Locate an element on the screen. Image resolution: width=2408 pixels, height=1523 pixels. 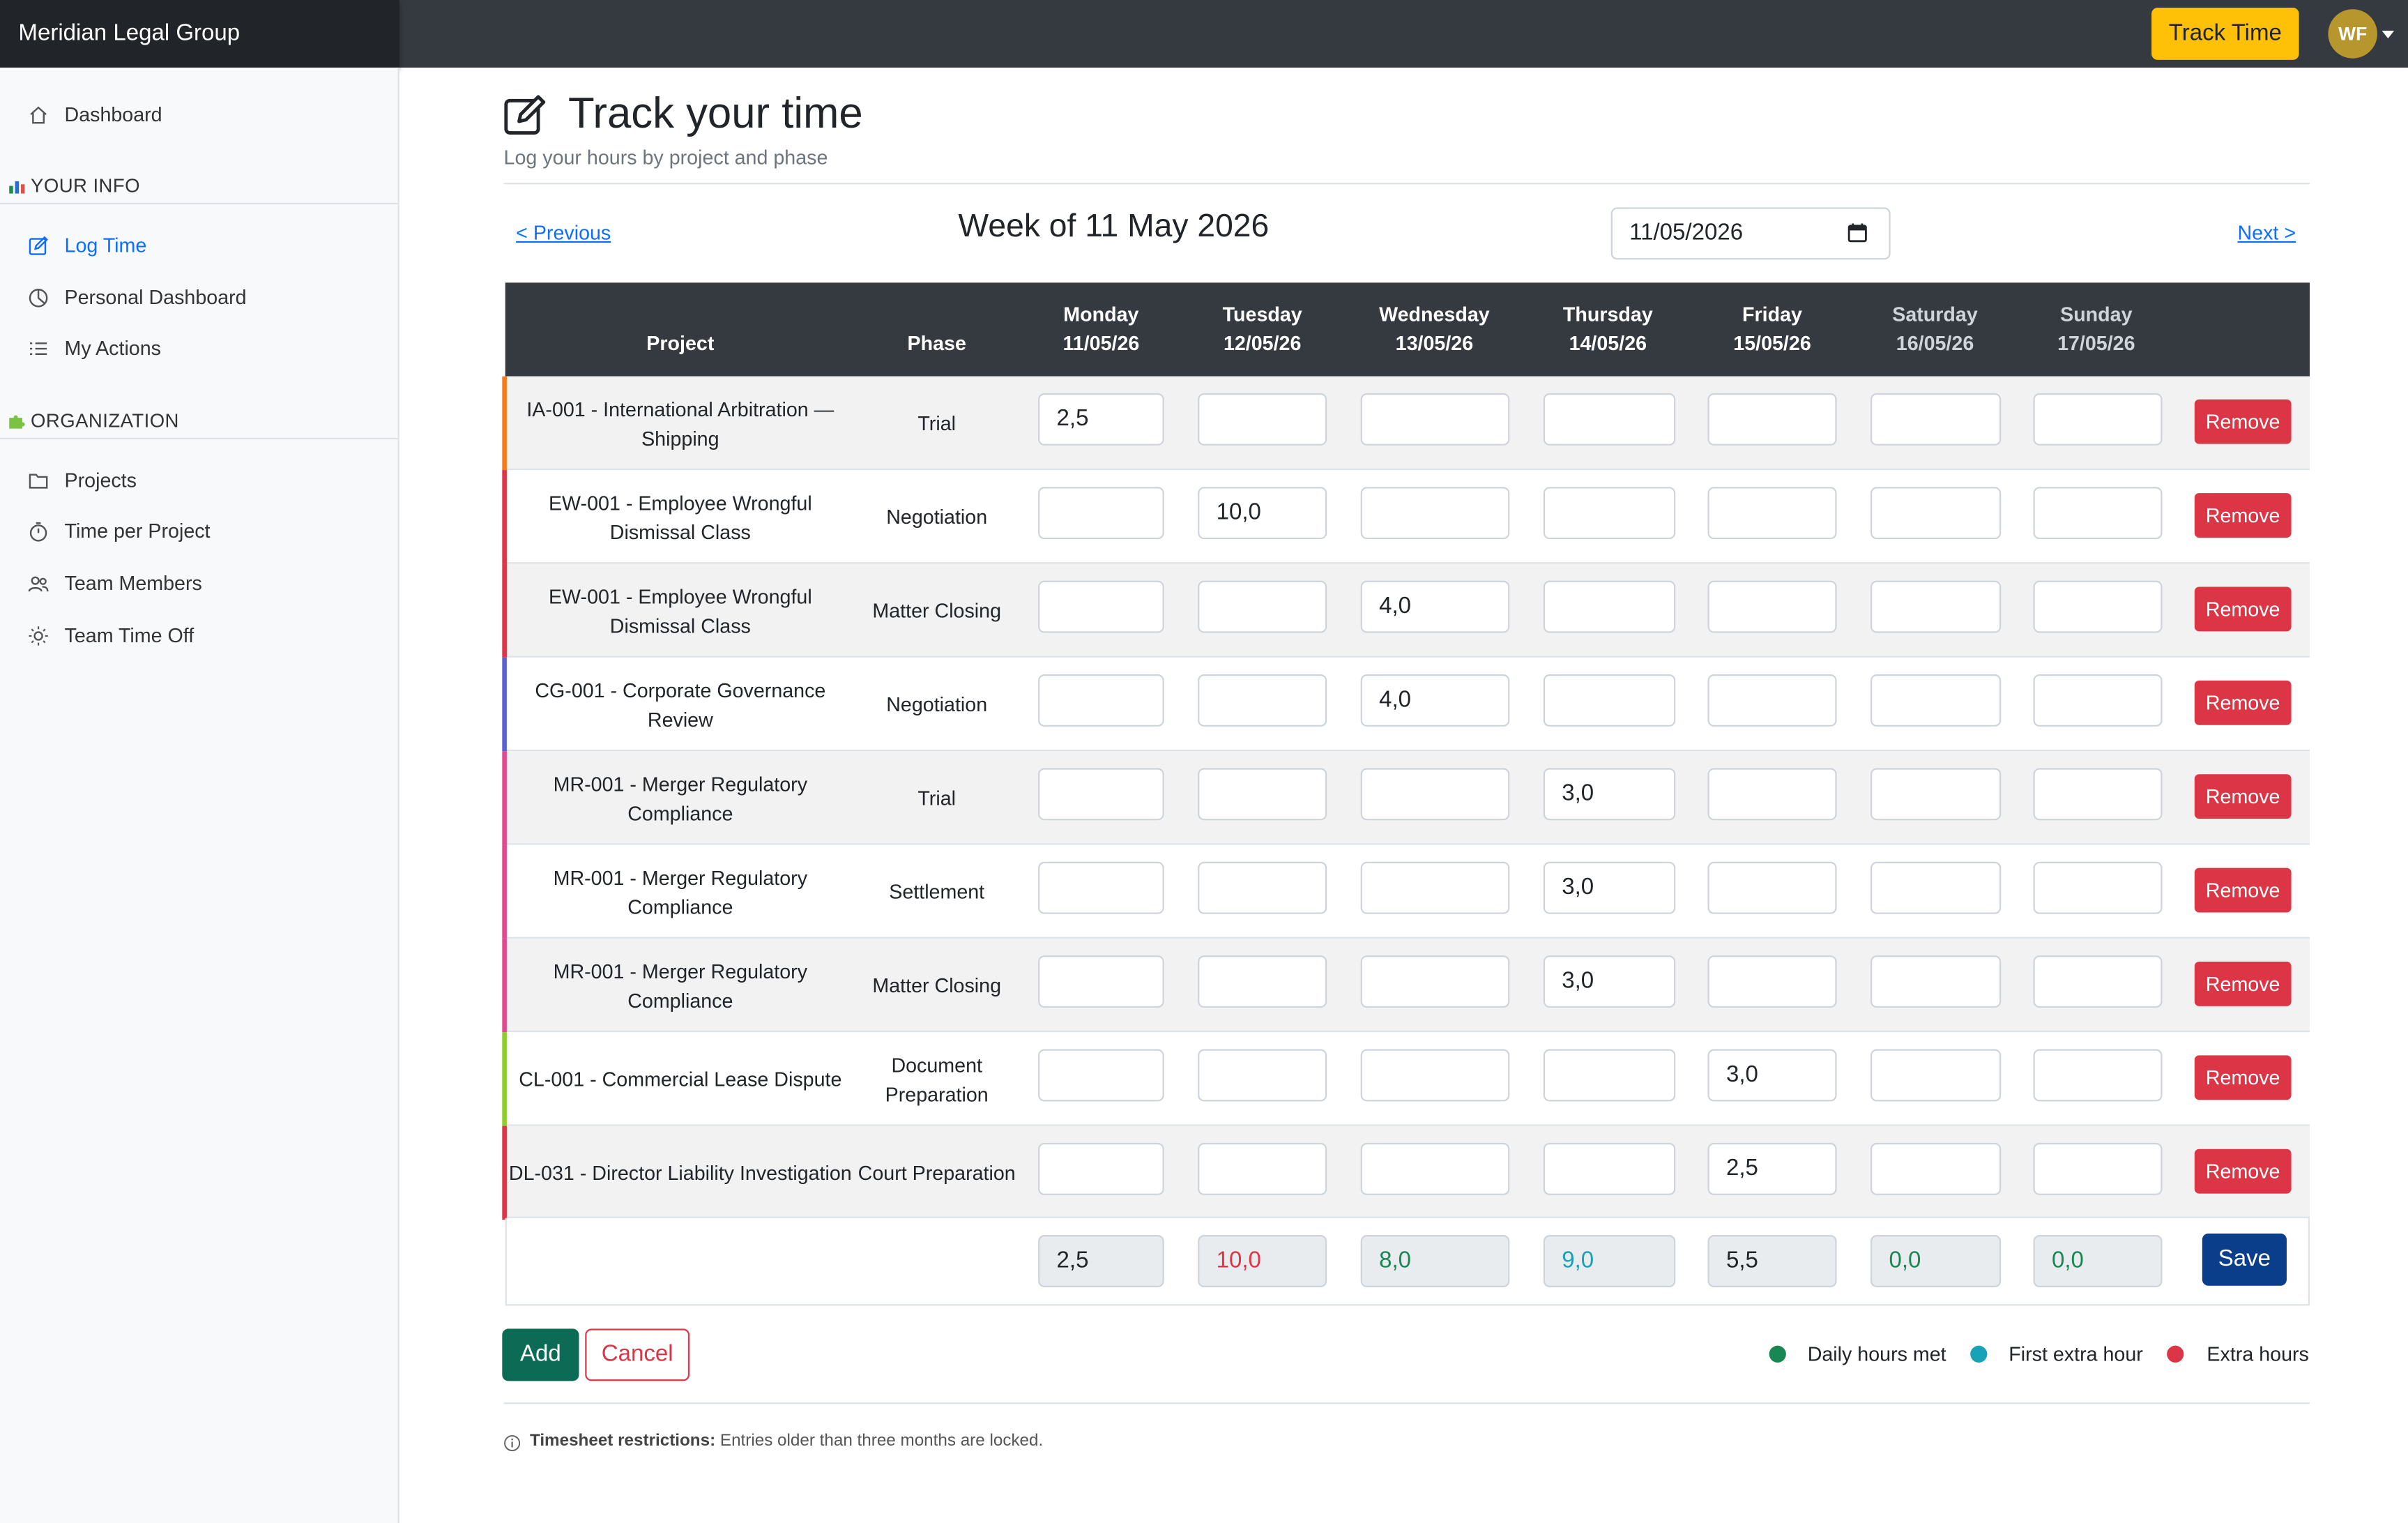
sidebar-item-projects: Projects is located at coordinates (199, 480).